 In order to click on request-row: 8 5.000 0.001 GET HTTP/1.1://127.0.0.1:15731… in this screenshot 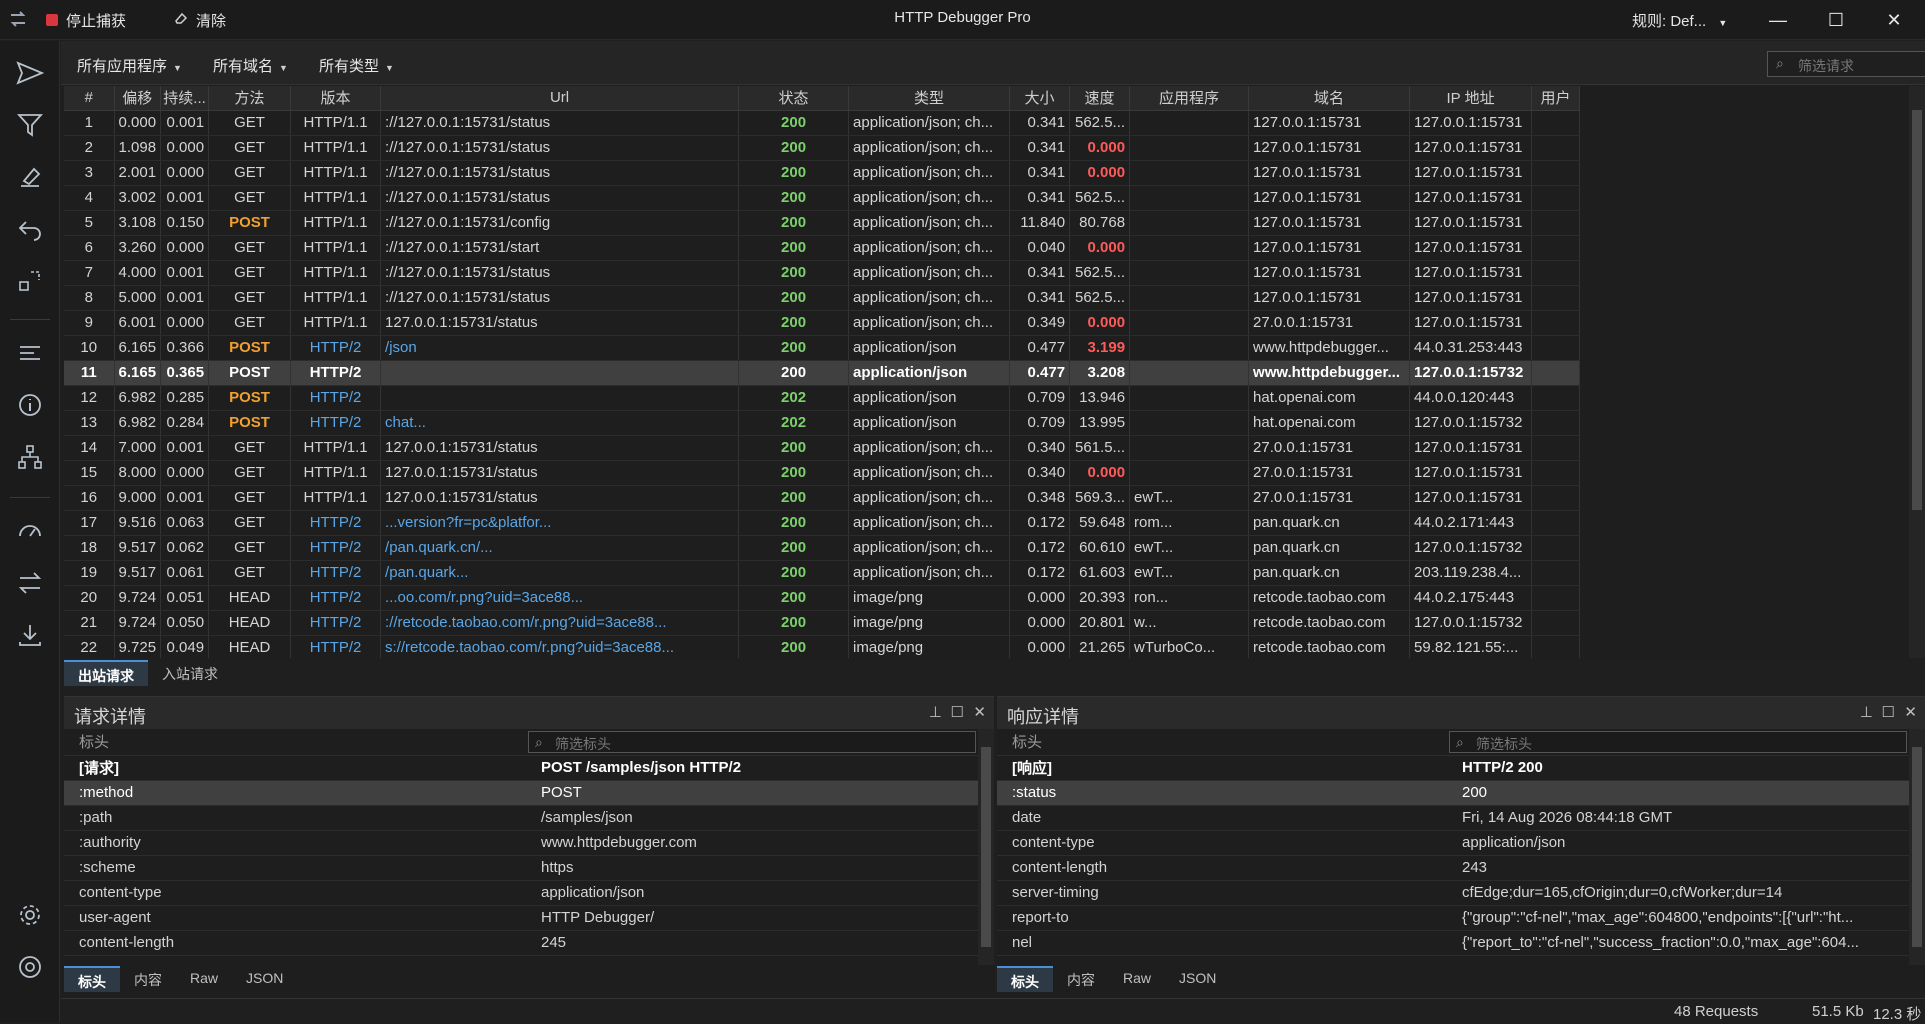, I will do `click(822, 298)`.